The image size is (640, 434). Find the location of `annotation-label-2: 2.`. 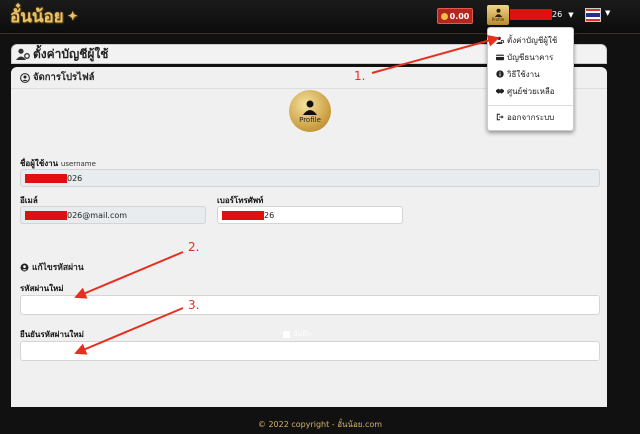

annotation-label-2: 2. is located at coordinates (194, 247).